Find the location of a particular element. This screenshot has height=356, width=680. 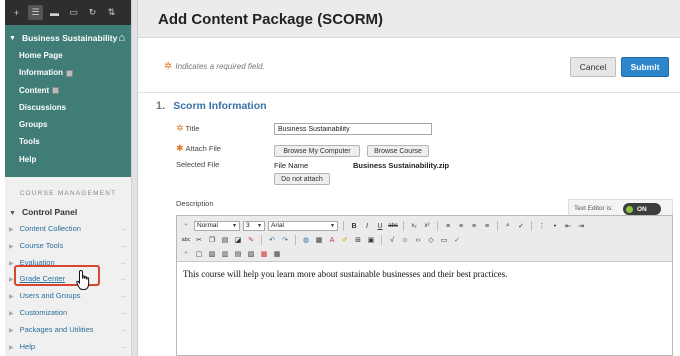

toggle-dot-icon is located at coordinates (629, 209).